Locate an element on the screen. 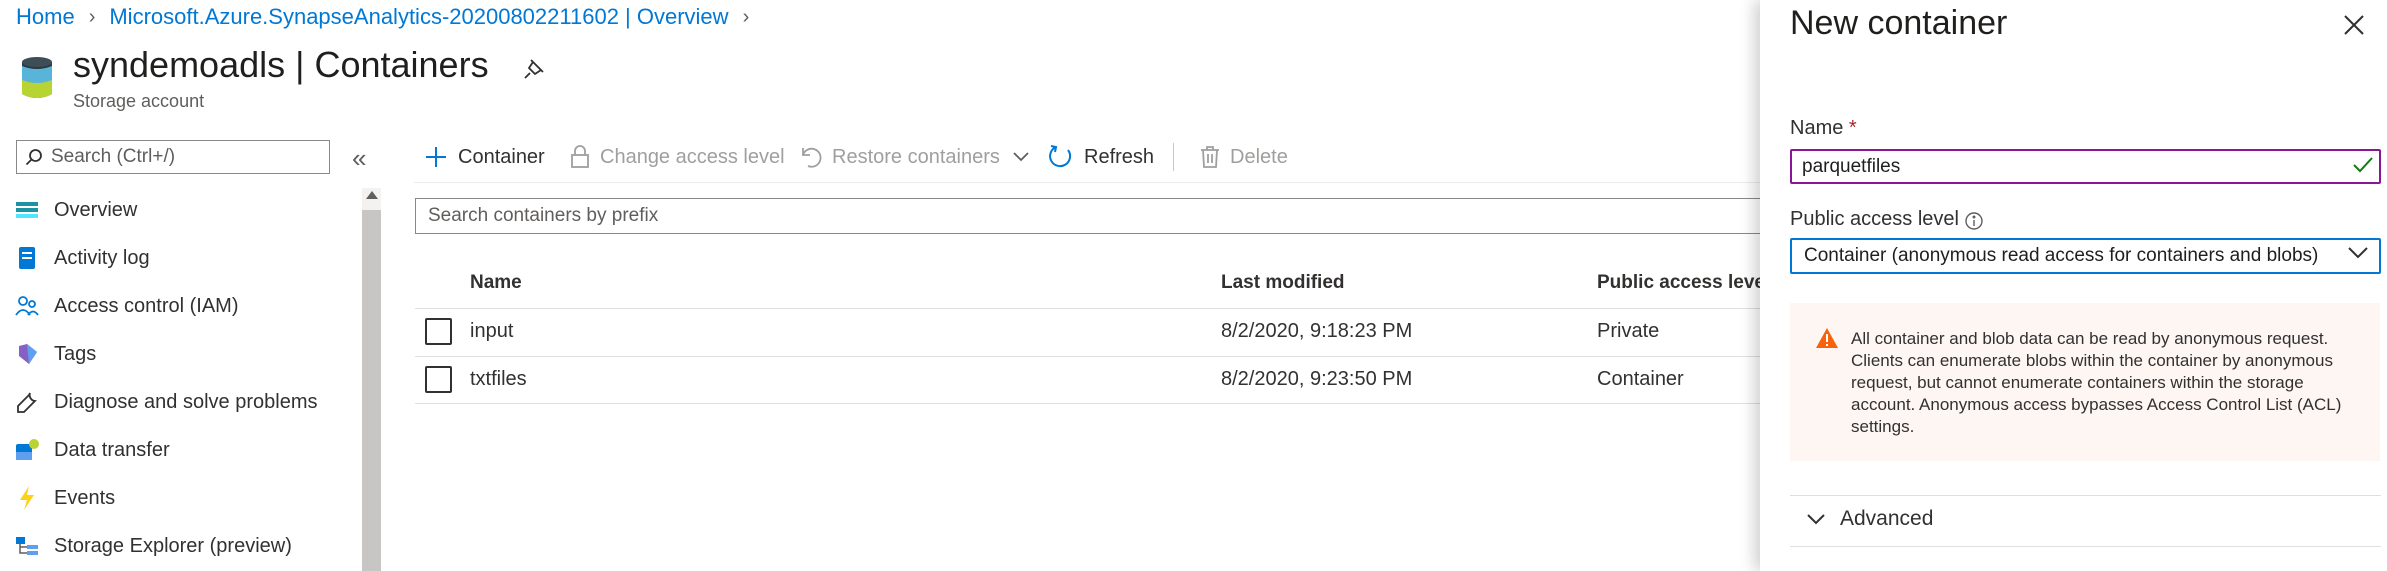 Image resolution: width=2387 pixels, height=571 pixels. breadcrumb-home-link: Home is located at coordinates (45, 17).